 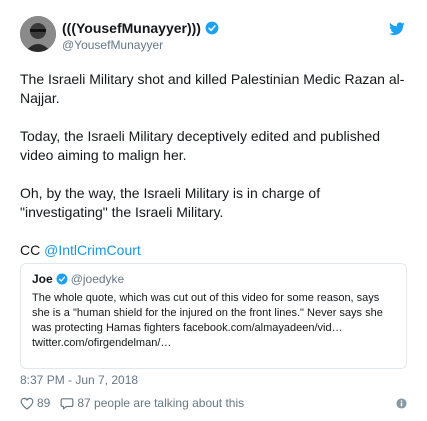 I want to click on heart-icon, so click(x=27, y=403).